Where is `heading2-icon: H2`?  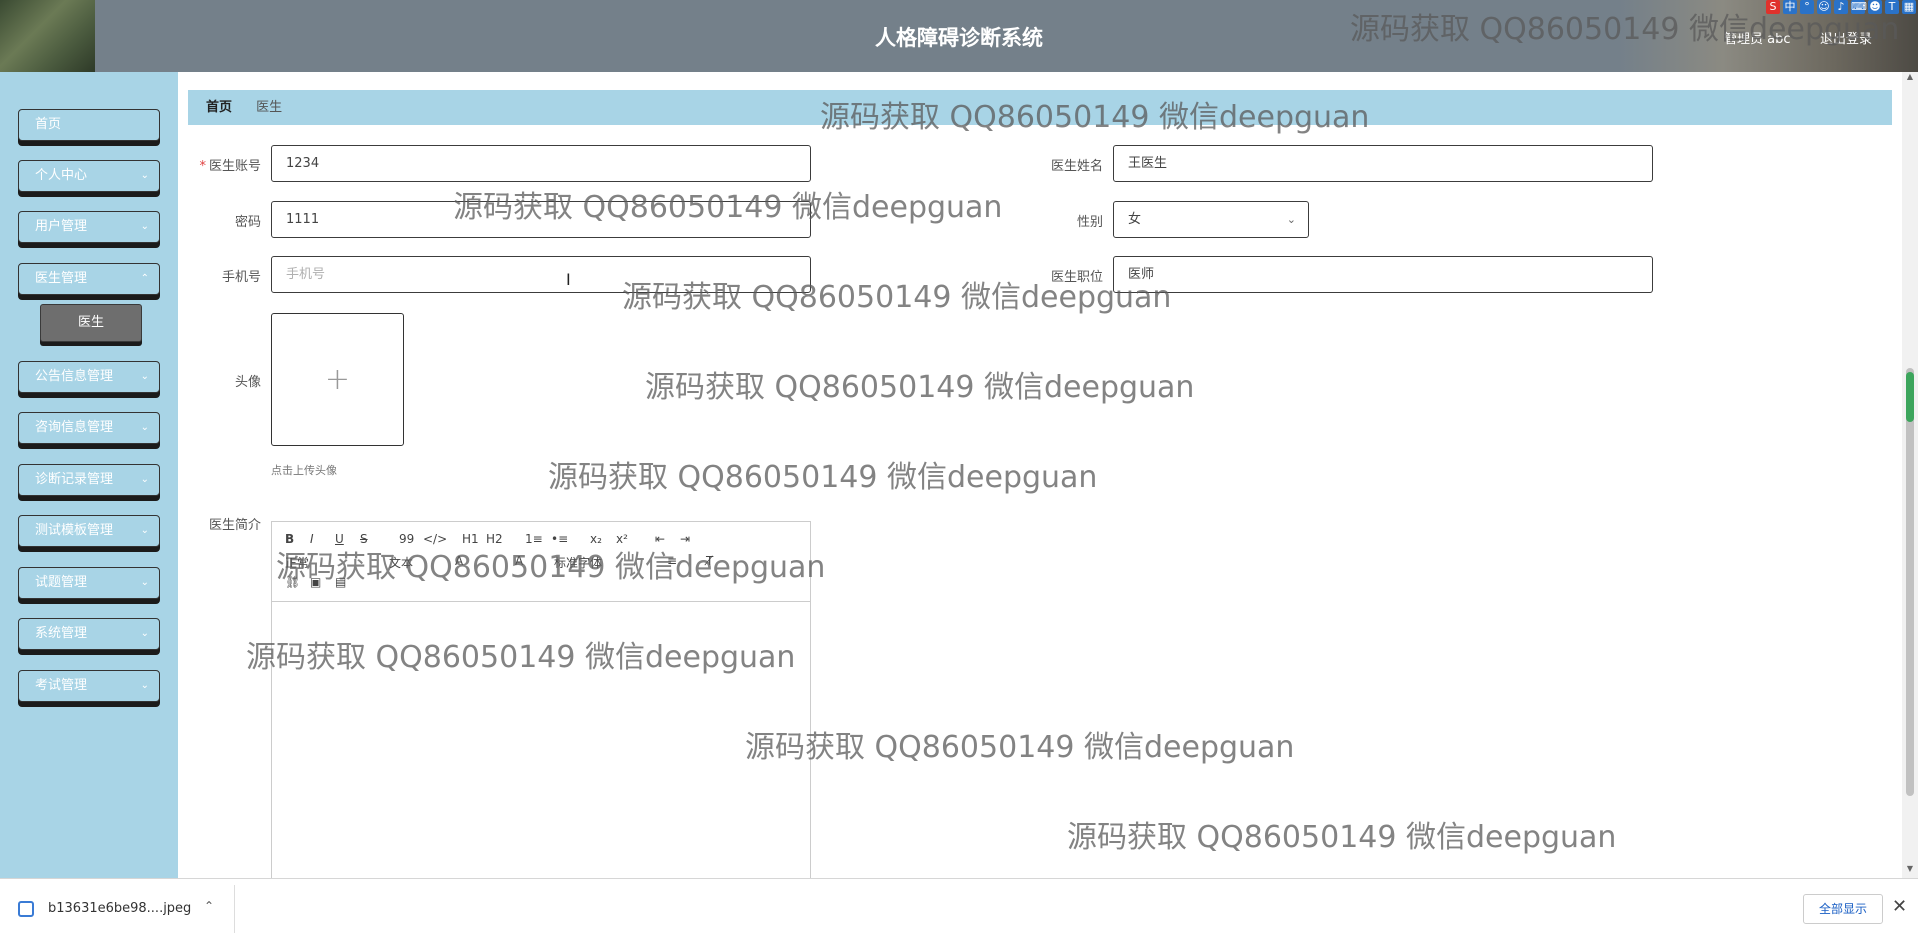 heading2-icon: H2 is located at coordinates (494, 539).